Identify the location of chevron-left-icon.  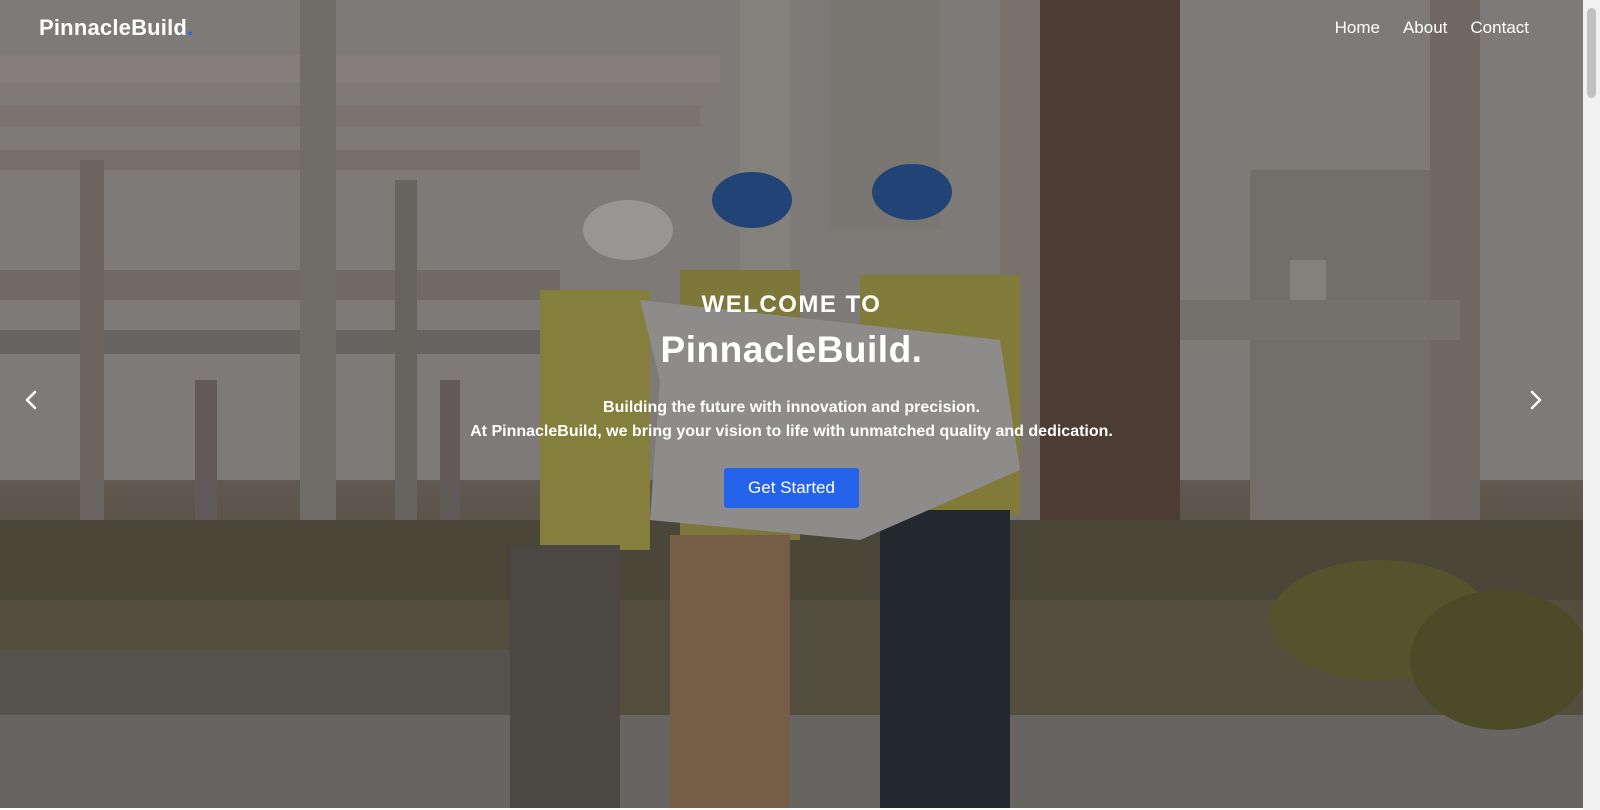
(31, 400).